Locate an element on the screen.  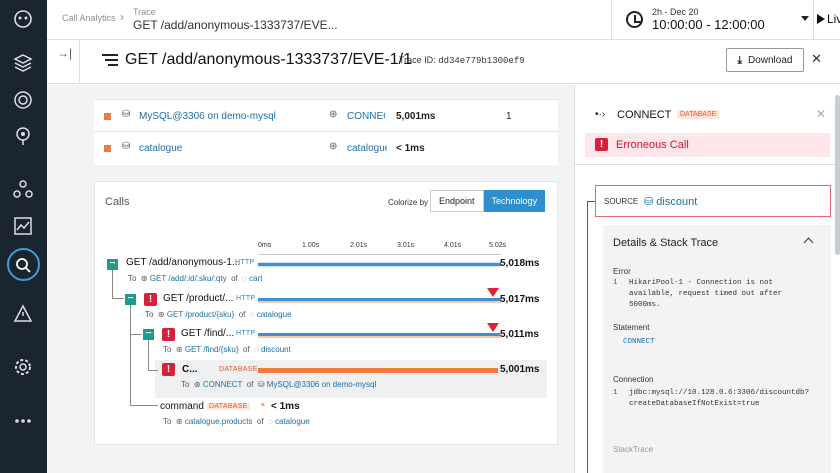
live-button: Live is located at coordinates (833, 19).